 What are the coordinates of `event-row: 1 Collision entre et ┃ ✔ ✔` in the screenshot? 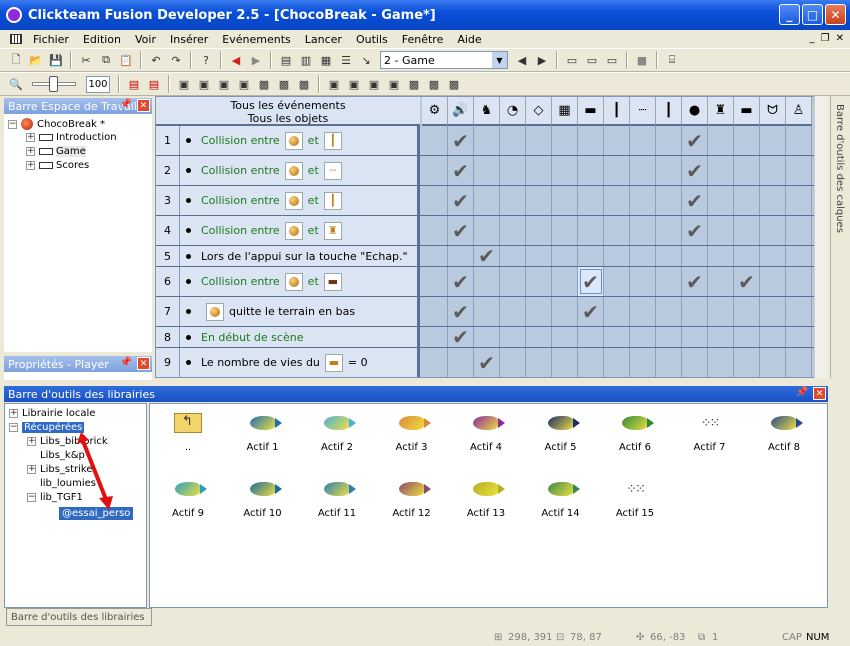 It's located at (491, 141).